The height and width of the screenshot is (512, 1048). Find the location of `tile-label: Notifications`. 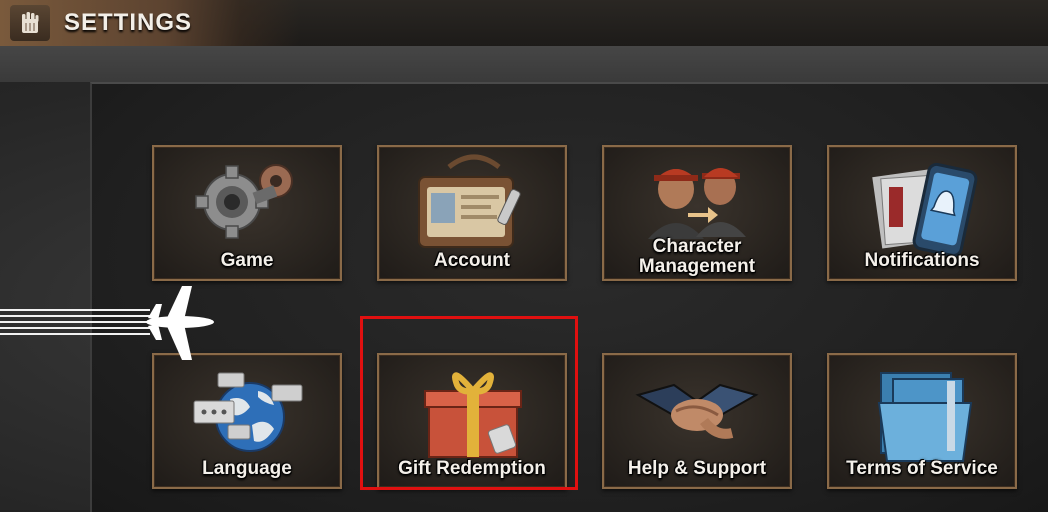

tile-label: Notifications is located at coordinates (922, 260).